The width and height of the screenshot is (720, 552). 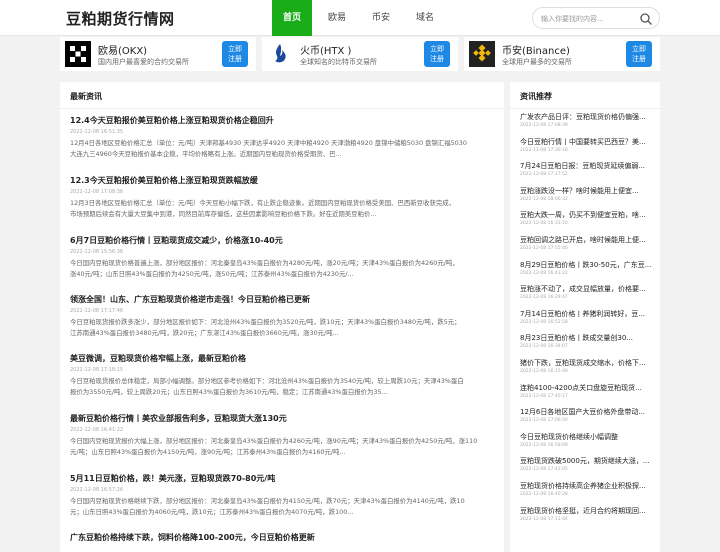 I want to click on article-title: 12.3今天豆粕报价美豆粕价格上涨豆粕现货跌幅放缓, so click(x=282, y=180).